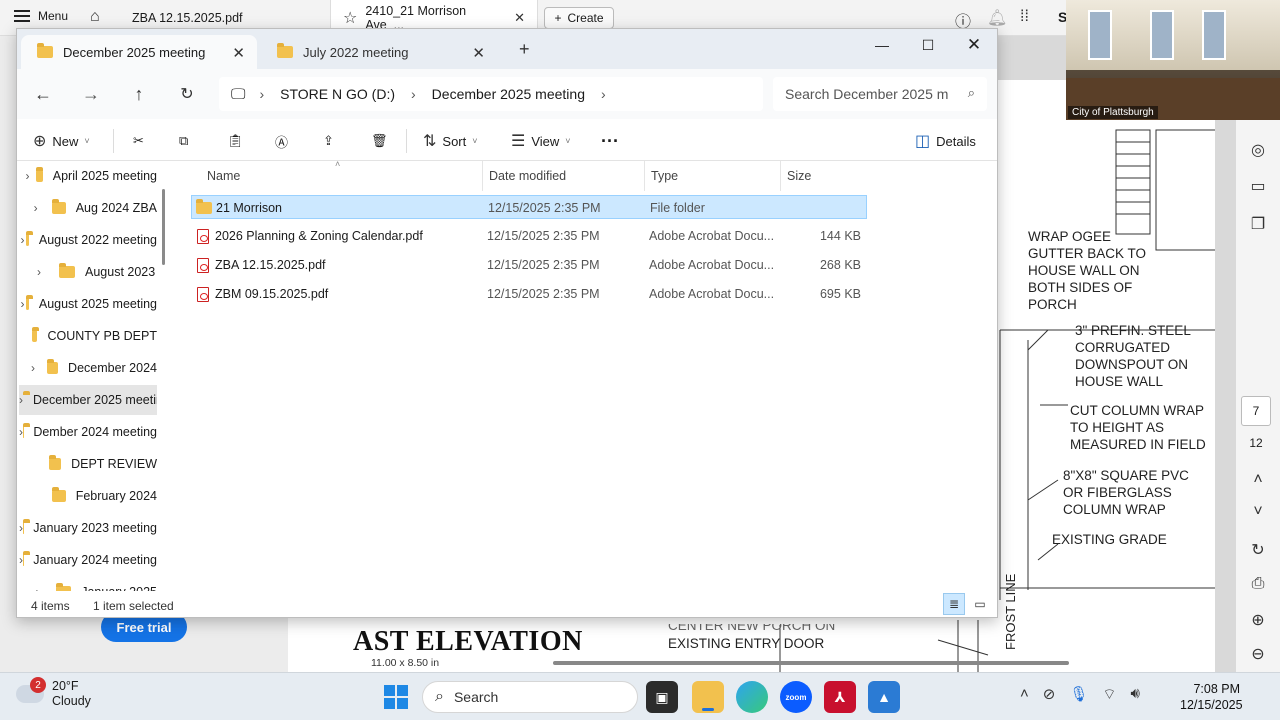 Image resolution: width=1280 pixels, height=720 pixels. Describe the element at coordinates (1258, 512) in the screenshot. I see `page-down-icon: ˅` at that location.